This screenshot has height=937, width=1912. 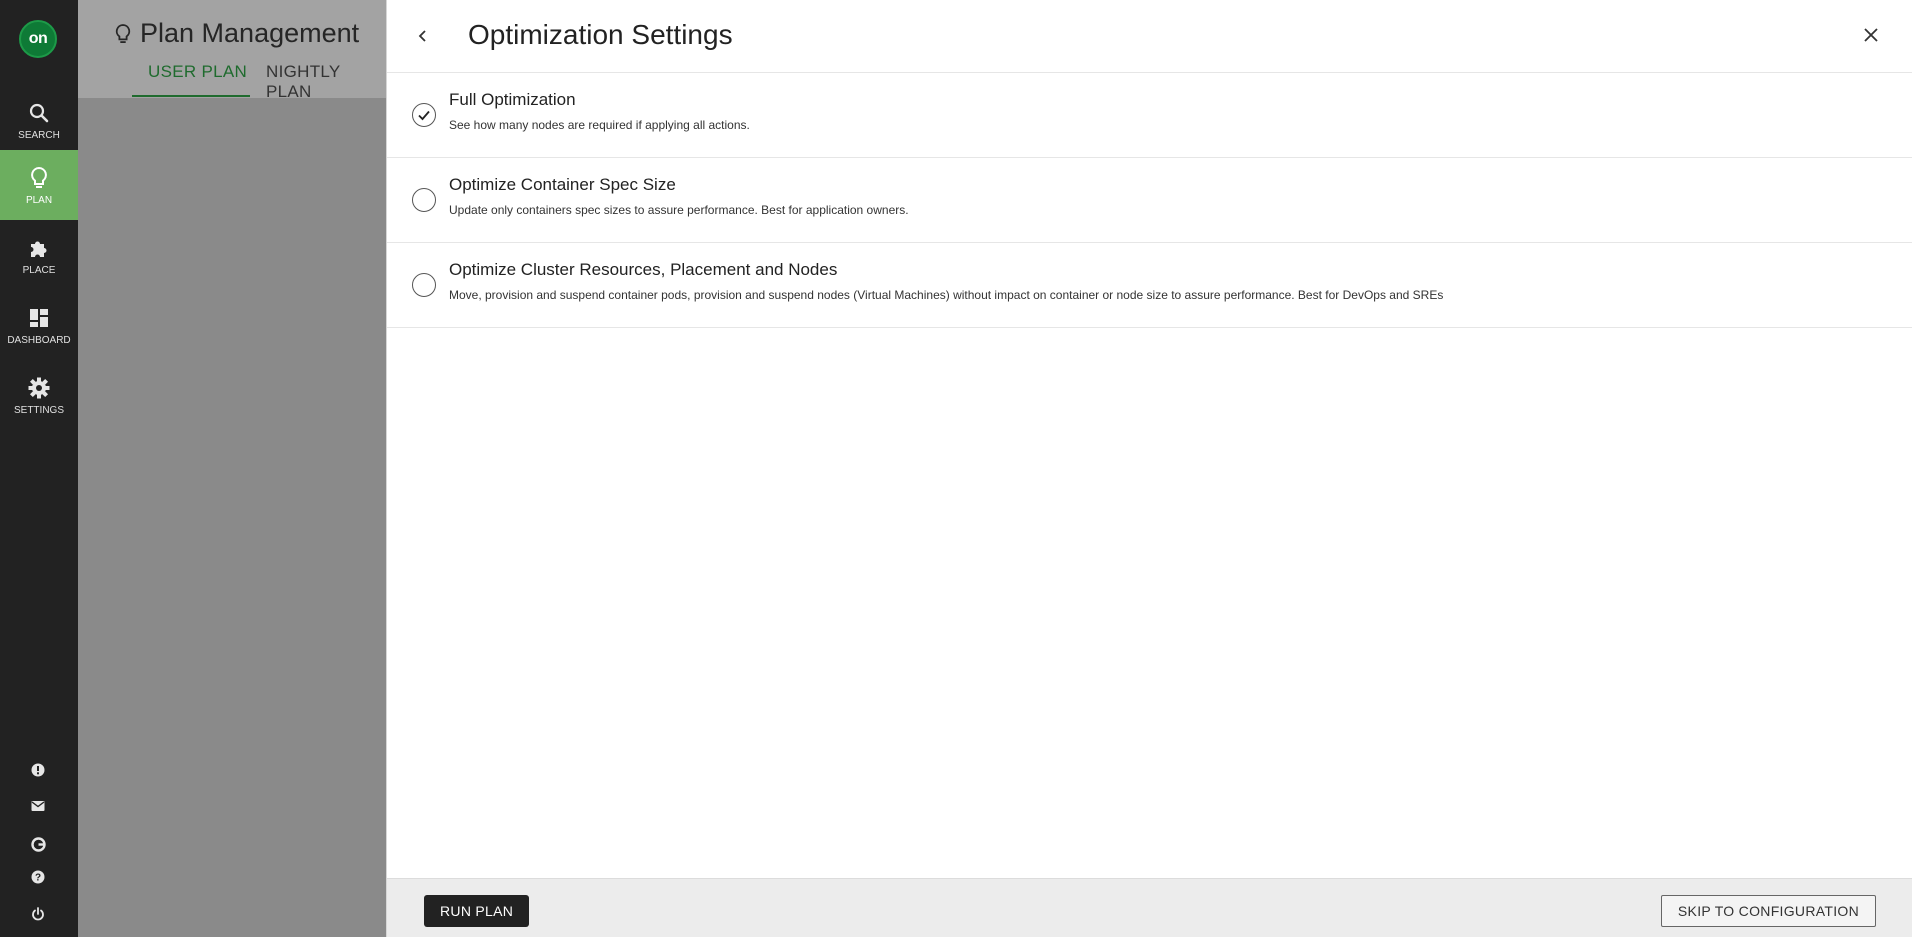 I want to click on run-plan-button: RUN PLAN, so click(x=477, y=911).